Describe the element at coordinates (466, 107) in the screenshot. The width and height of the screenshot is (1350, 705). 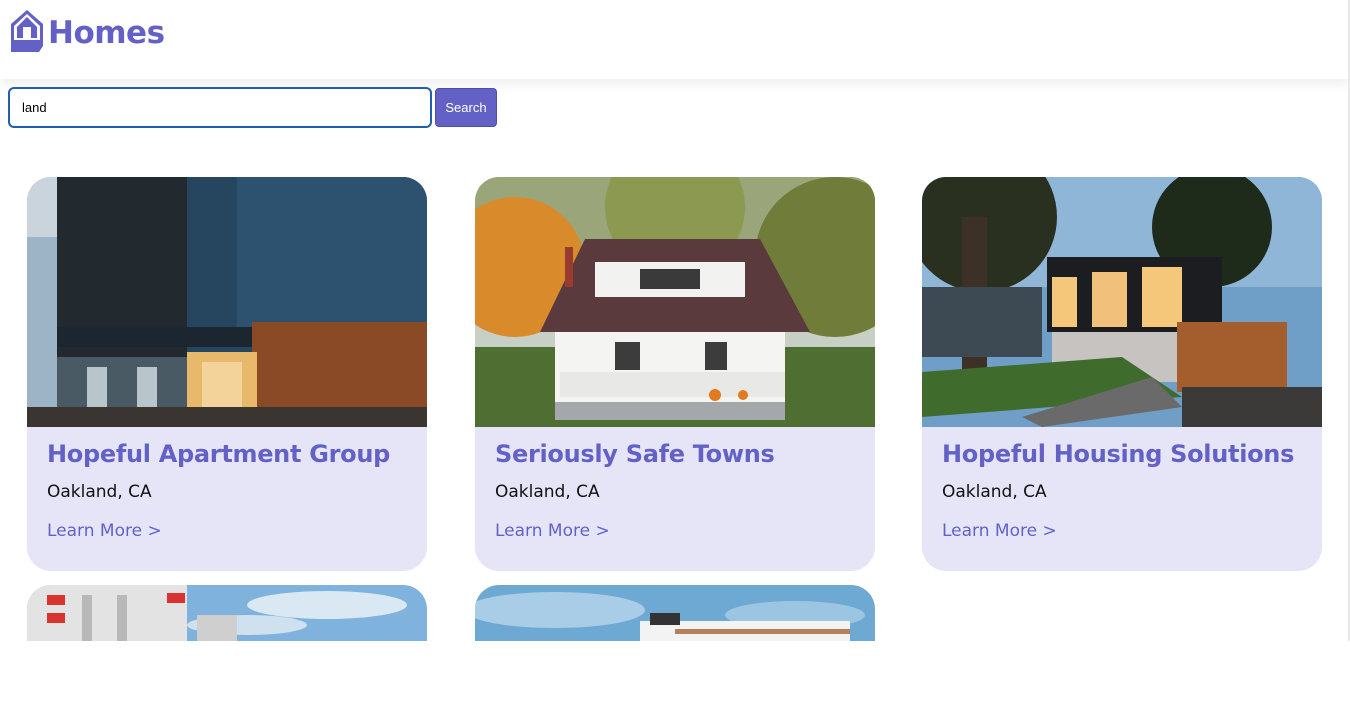
I see `search-button: Search` at that location.